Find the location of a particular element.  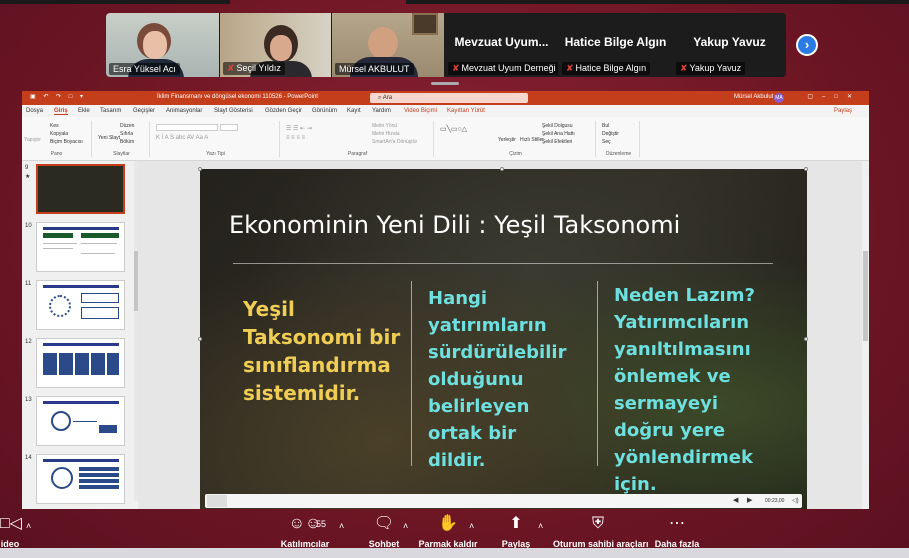

tab-tasarim: Tasarım is located at coordinates (110, 111).